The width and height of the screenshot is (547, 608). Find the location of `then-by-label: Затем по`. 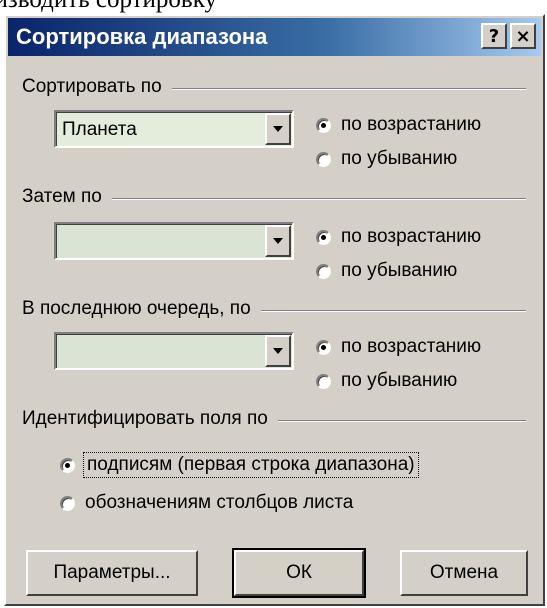

then-by-label: Затем по is located at coordinates (67, 197).